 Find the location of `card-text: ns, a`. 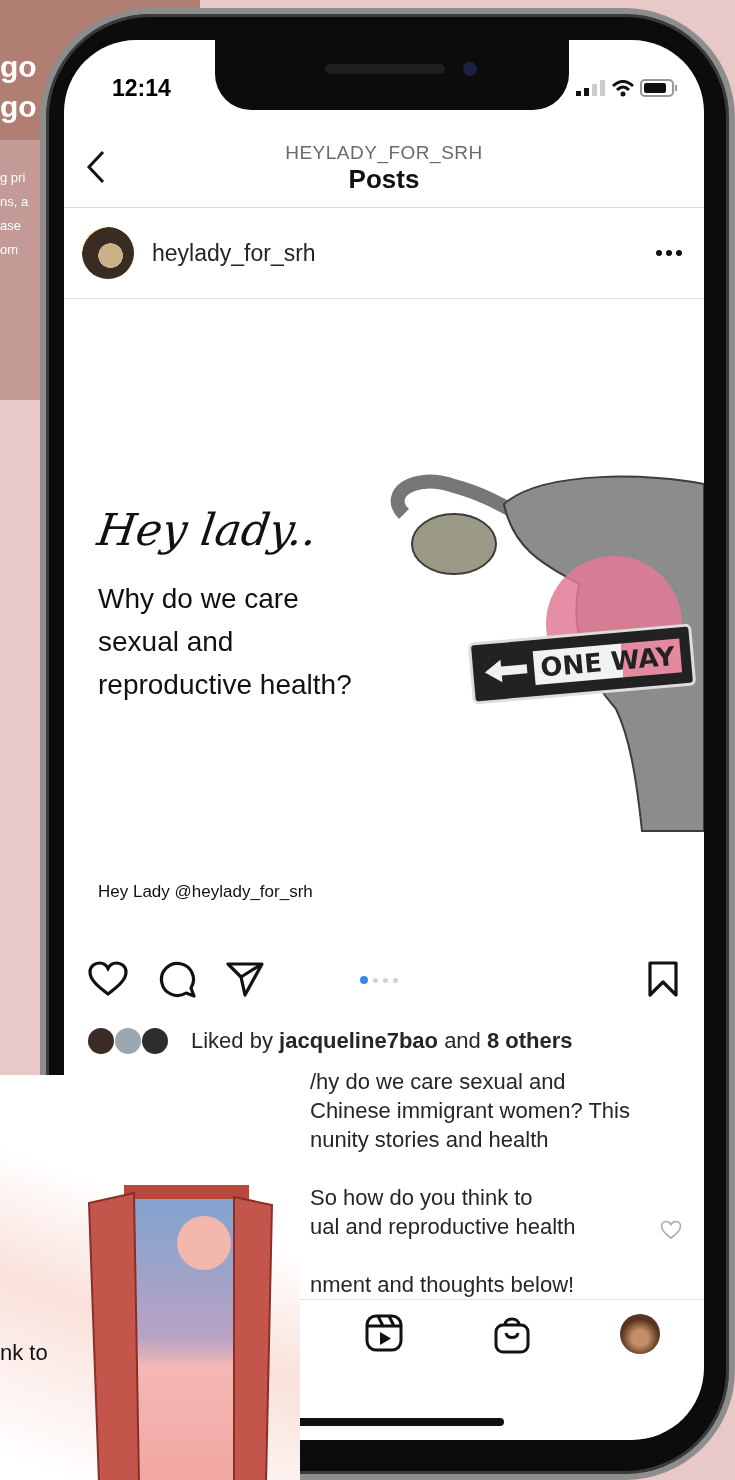

card-text: ns, a is located at coordinates (14, 202).